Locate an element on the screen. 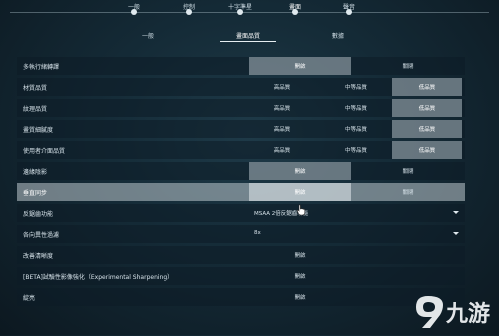  setting-row-multithreaded-rendering: 多執行緒轉譯 開啟 關閉 is located at coordinates (241, 66).